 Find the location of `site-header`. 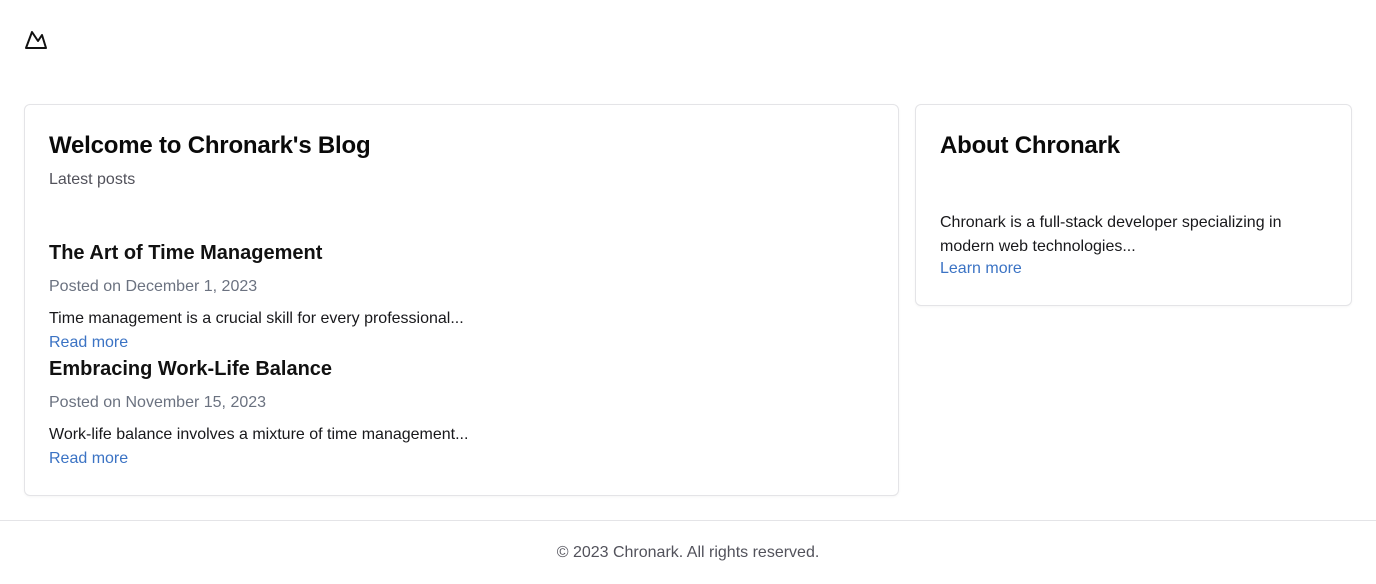

site-header is located at coordinates (688, 40).